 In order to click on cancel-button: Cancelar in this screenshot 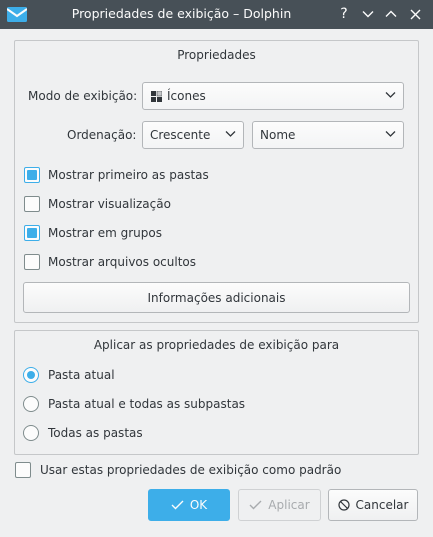, I will do `click(373, 505)`.